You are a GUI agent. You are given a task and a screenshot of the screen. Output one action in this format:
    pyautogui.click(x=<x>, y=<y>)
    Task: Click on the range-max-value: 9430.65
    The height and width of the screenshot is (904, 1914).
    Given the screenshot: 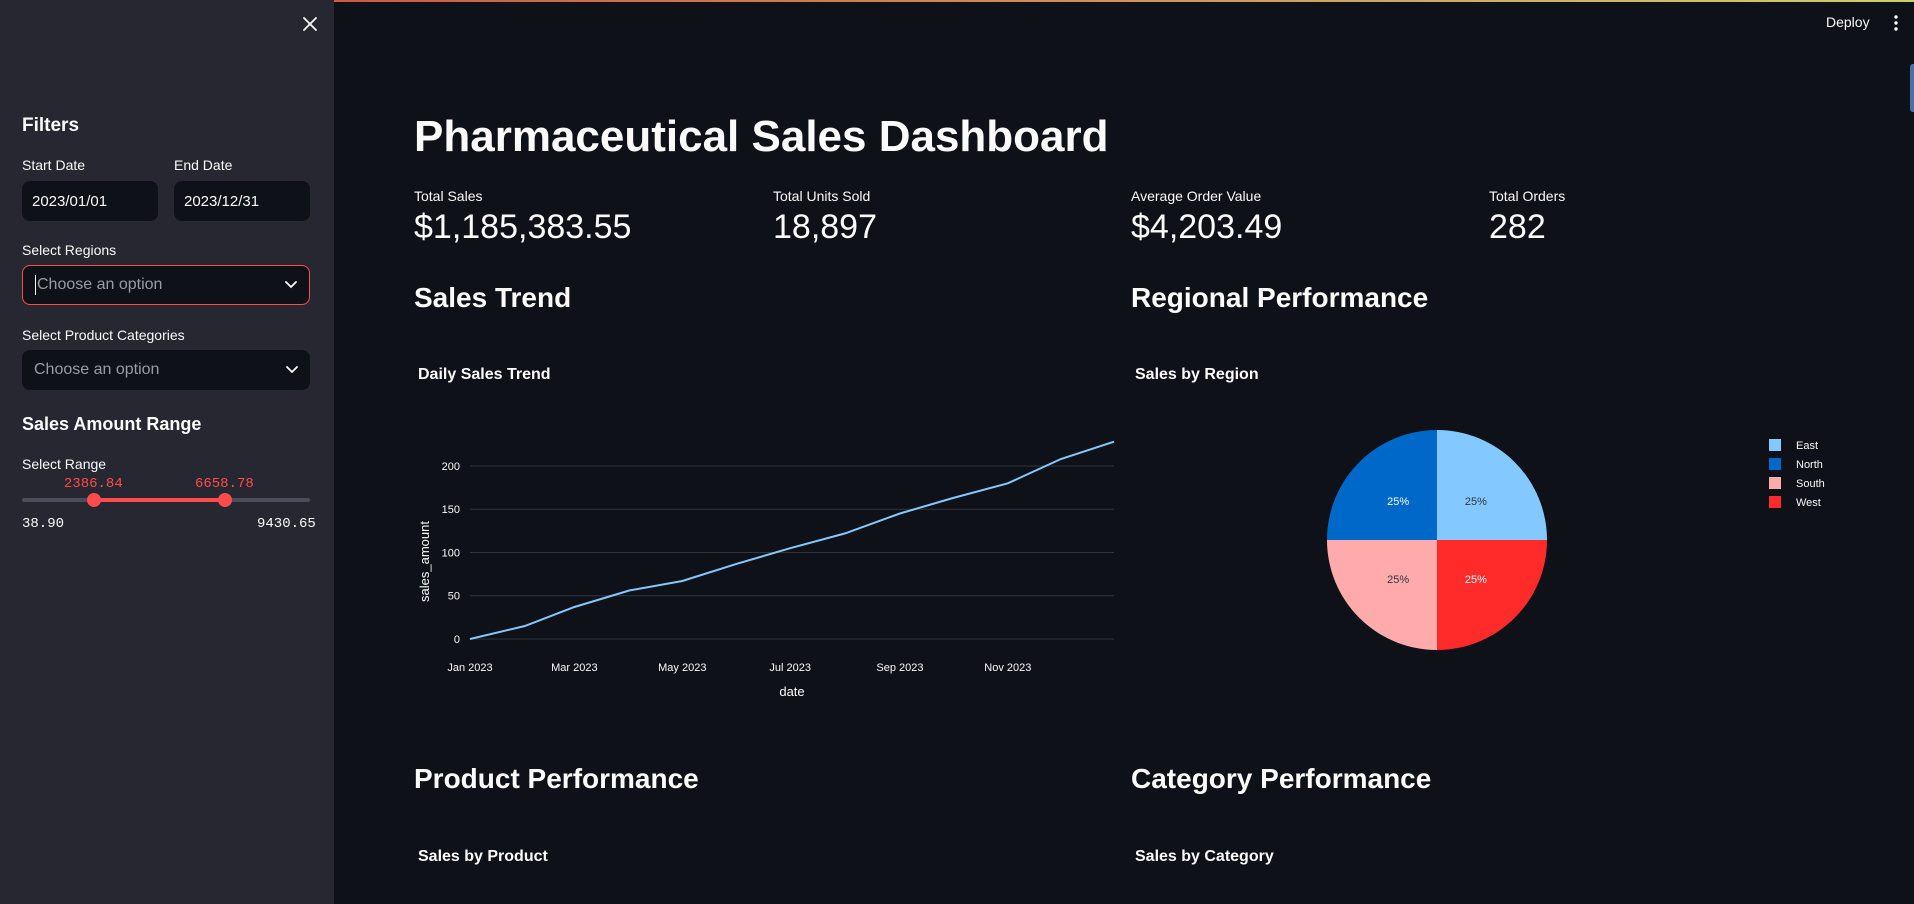 What is the action you would take?
    pyautogui.click(x=286, y=524)
    